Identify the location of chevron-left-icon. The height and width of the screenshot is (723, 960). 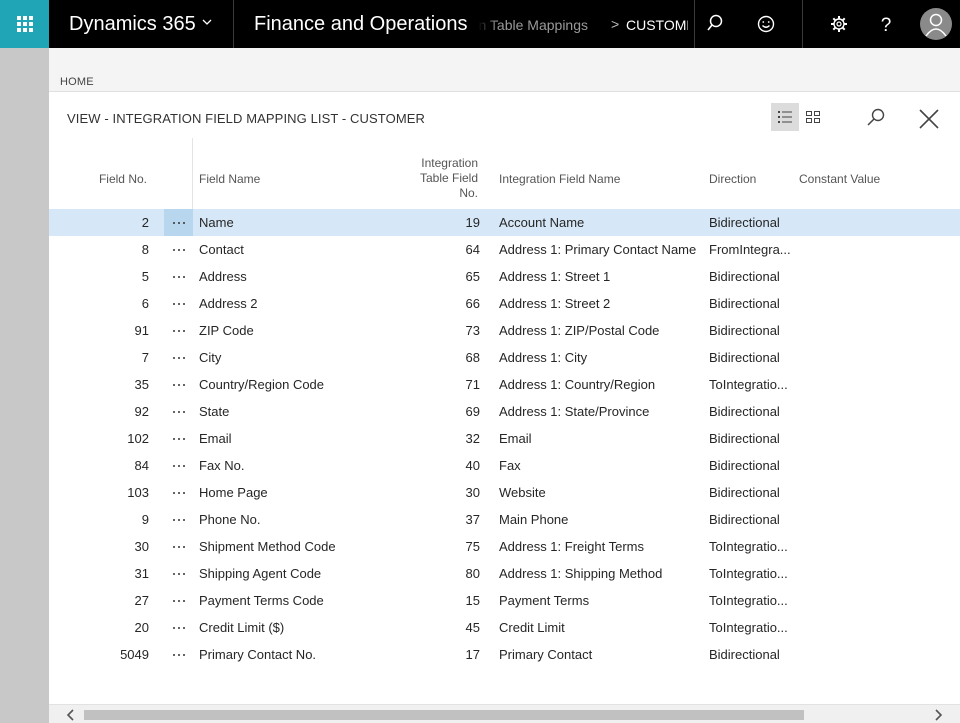
(71, 715).